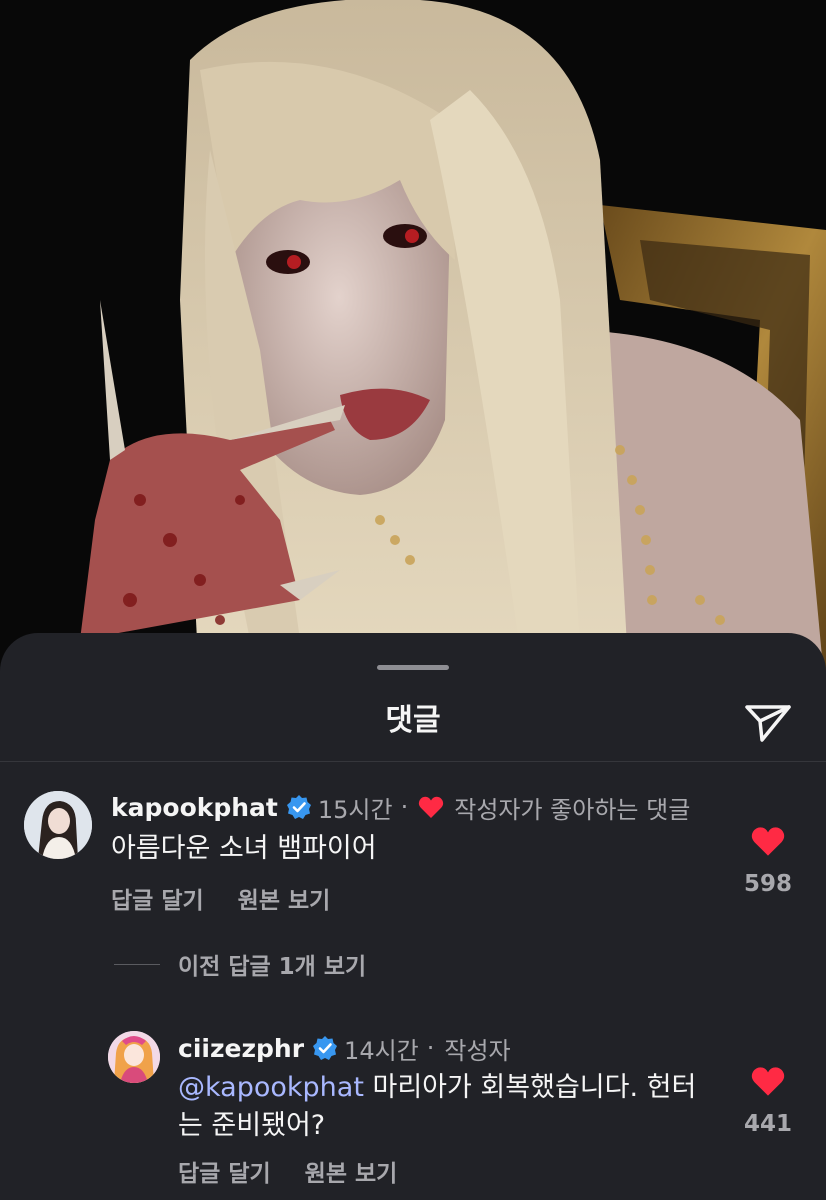  Describe the element at coordinates (413, 761) in the screenshot. I see `sheet-divider` at that location.